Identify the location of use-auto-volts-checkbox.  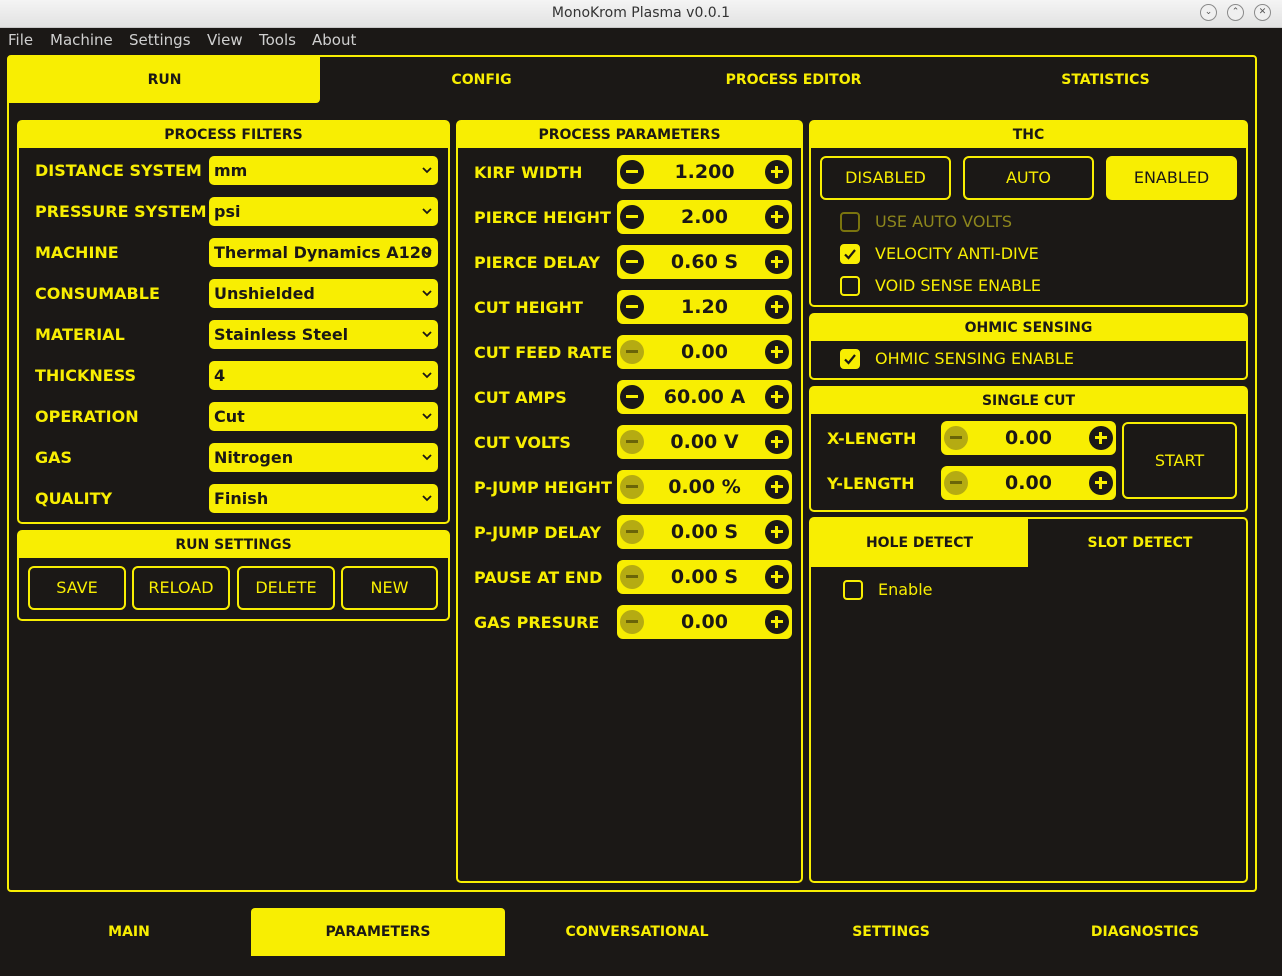
(850, 222).